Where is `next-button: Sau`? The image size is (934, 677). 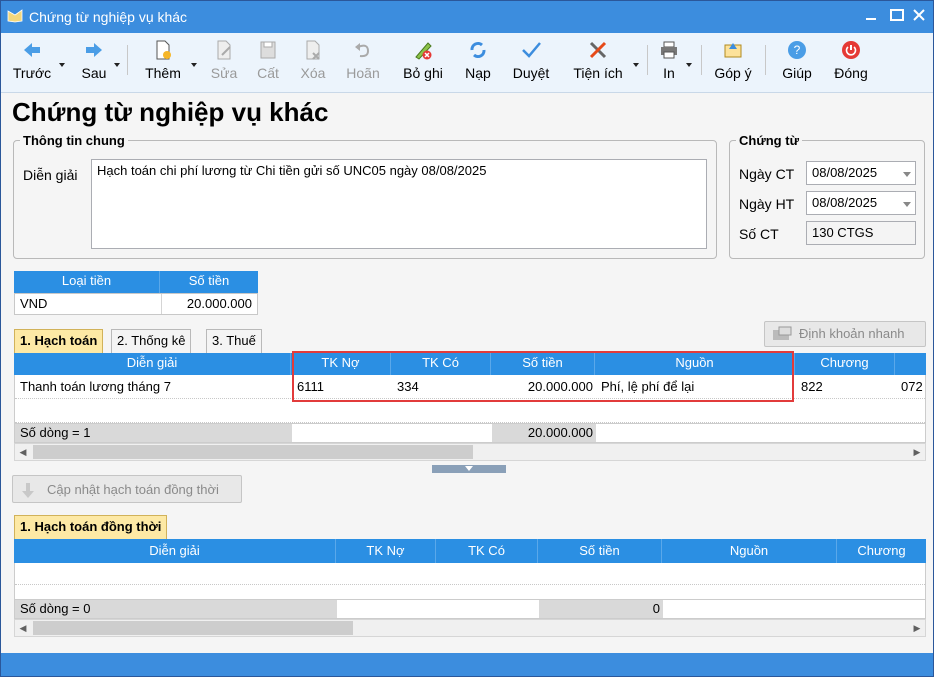
next-button: Sau is located at coordinates (94, 60).